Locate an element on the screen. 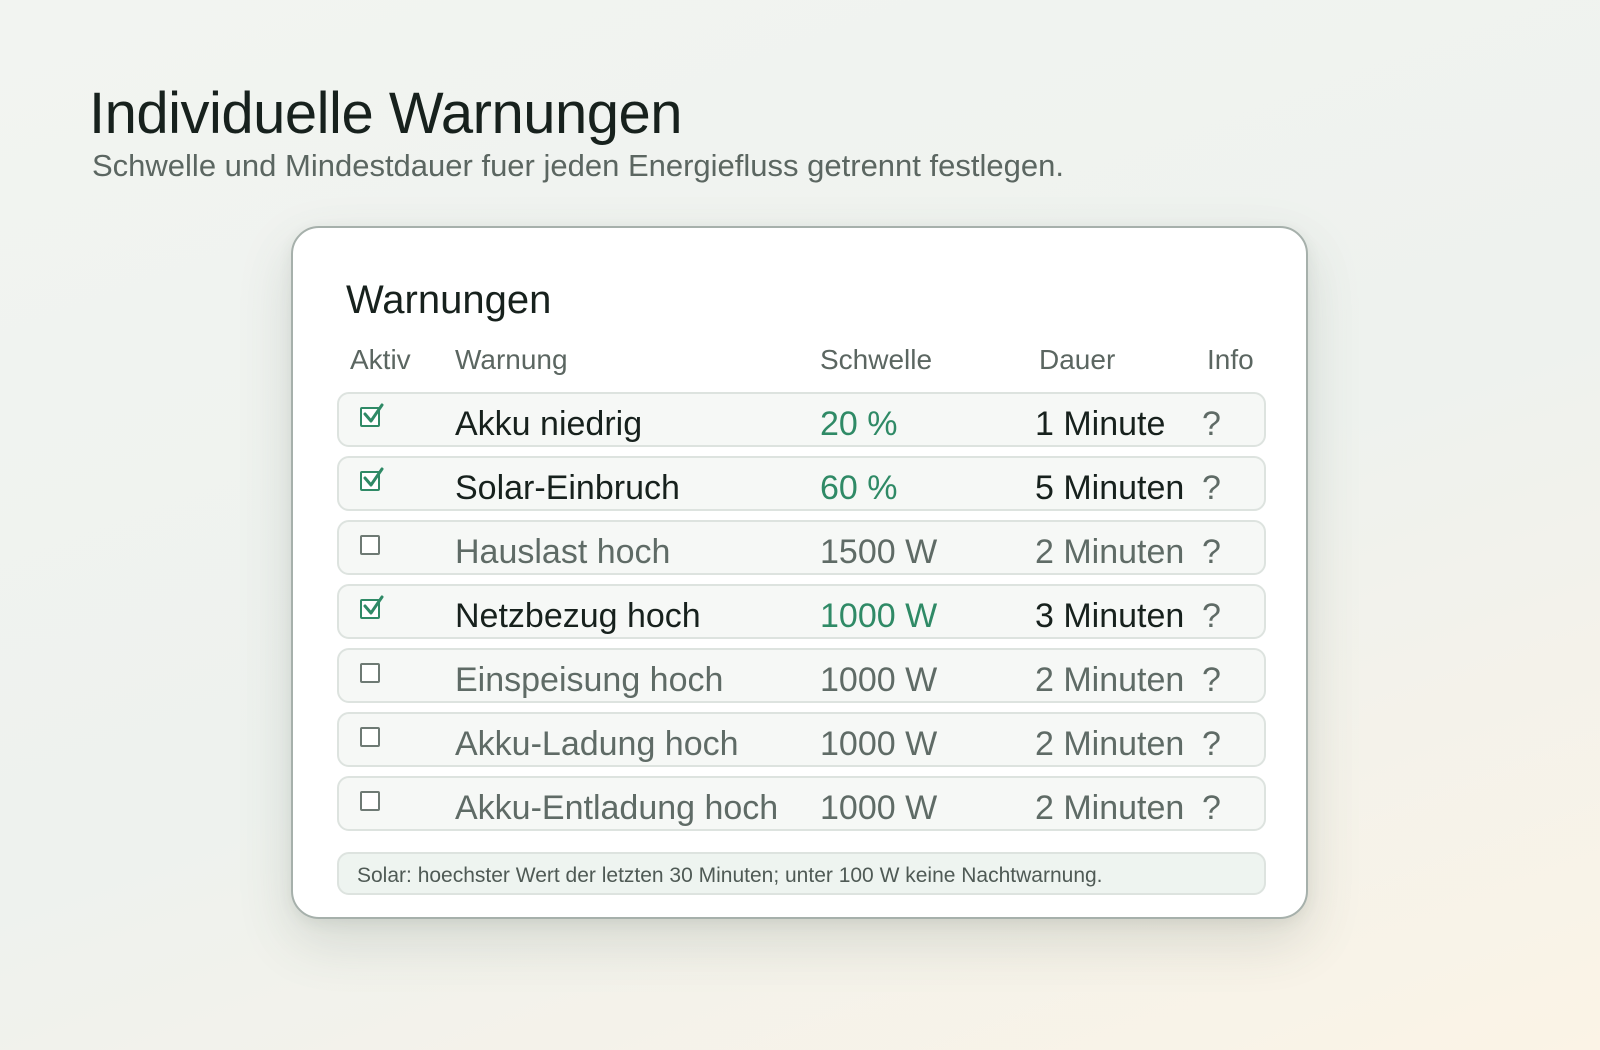 The width and height of the screenshot is (1600, 1050). column-header-schwelle: Schwelle is located at coordinates (876, 359).